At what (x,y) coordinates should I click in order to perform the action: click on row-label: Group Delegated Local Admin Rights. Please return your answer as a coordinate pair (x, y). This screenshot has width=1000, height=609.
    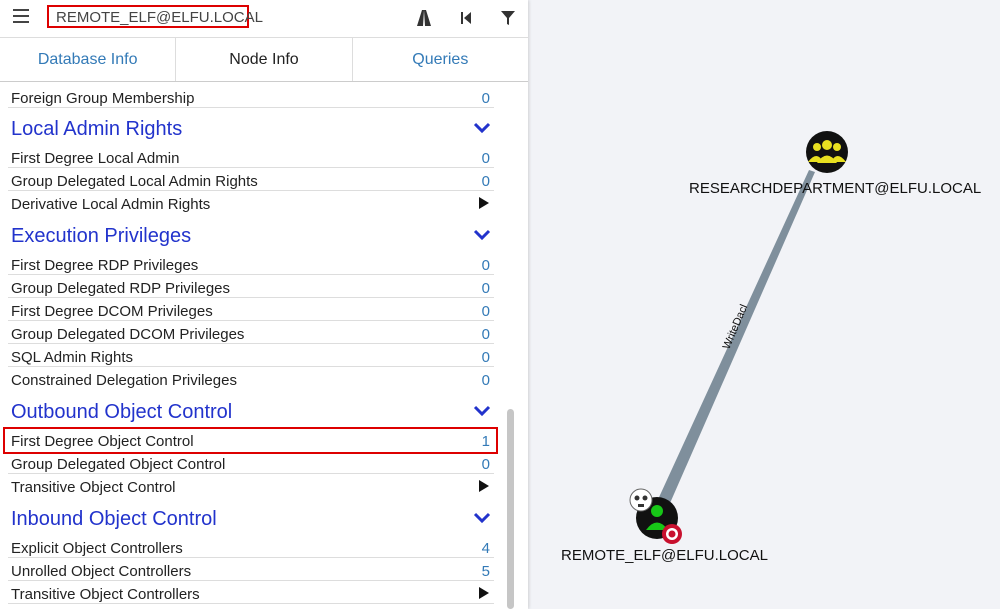
    Looking at the image, I should click on (134, 181).